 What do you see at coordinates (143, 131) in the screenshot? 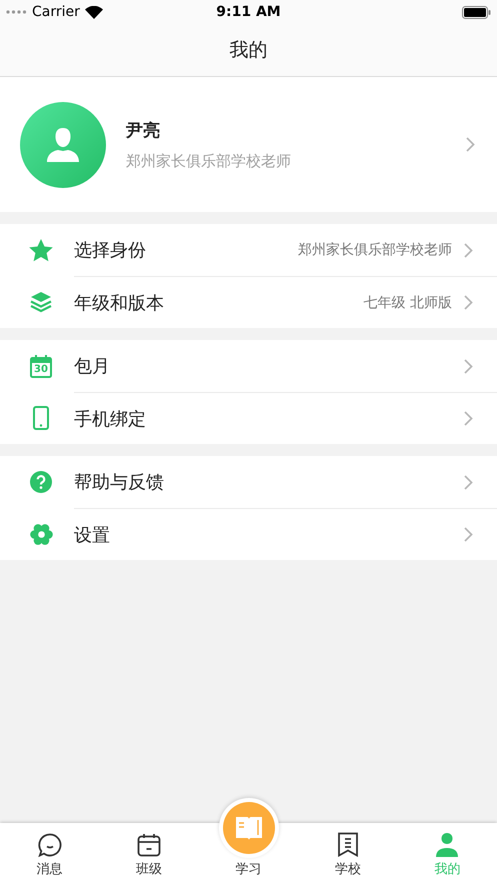
I see `user-name: 尹亮` at bounding box center [143, 131].